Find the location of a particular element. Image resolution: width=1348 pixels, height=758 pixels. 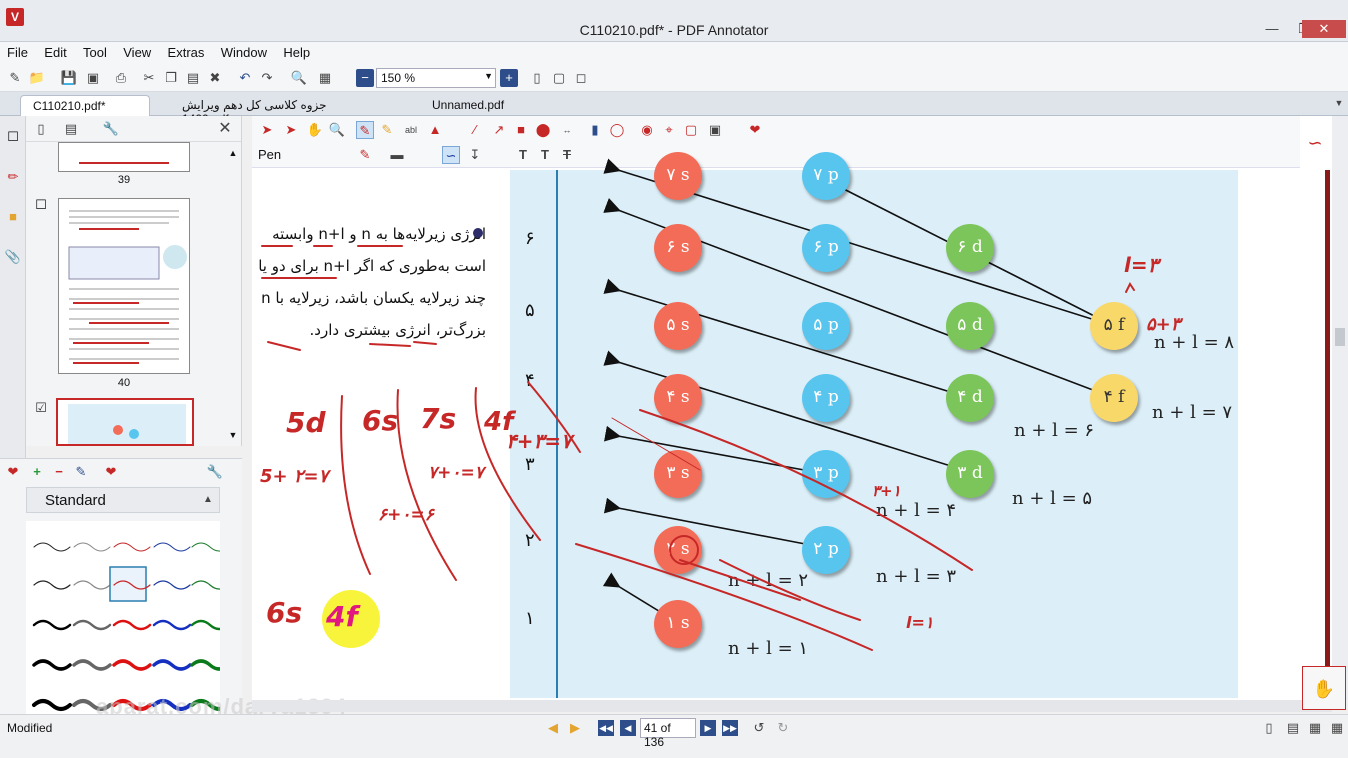

next-page-icon: ▶ is located at coordinates (708, 728).